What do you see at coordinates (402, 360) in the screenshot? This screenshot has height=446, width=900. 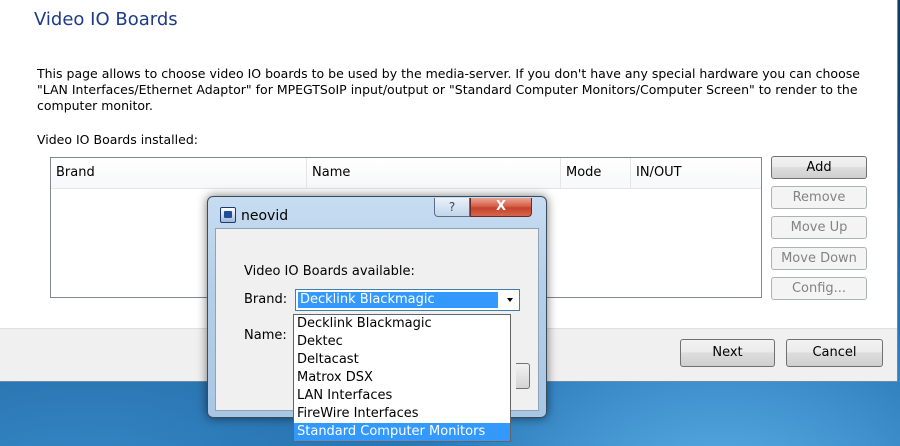 I see `dropdown-option: Deltacast` at bounding box center [402, 360].